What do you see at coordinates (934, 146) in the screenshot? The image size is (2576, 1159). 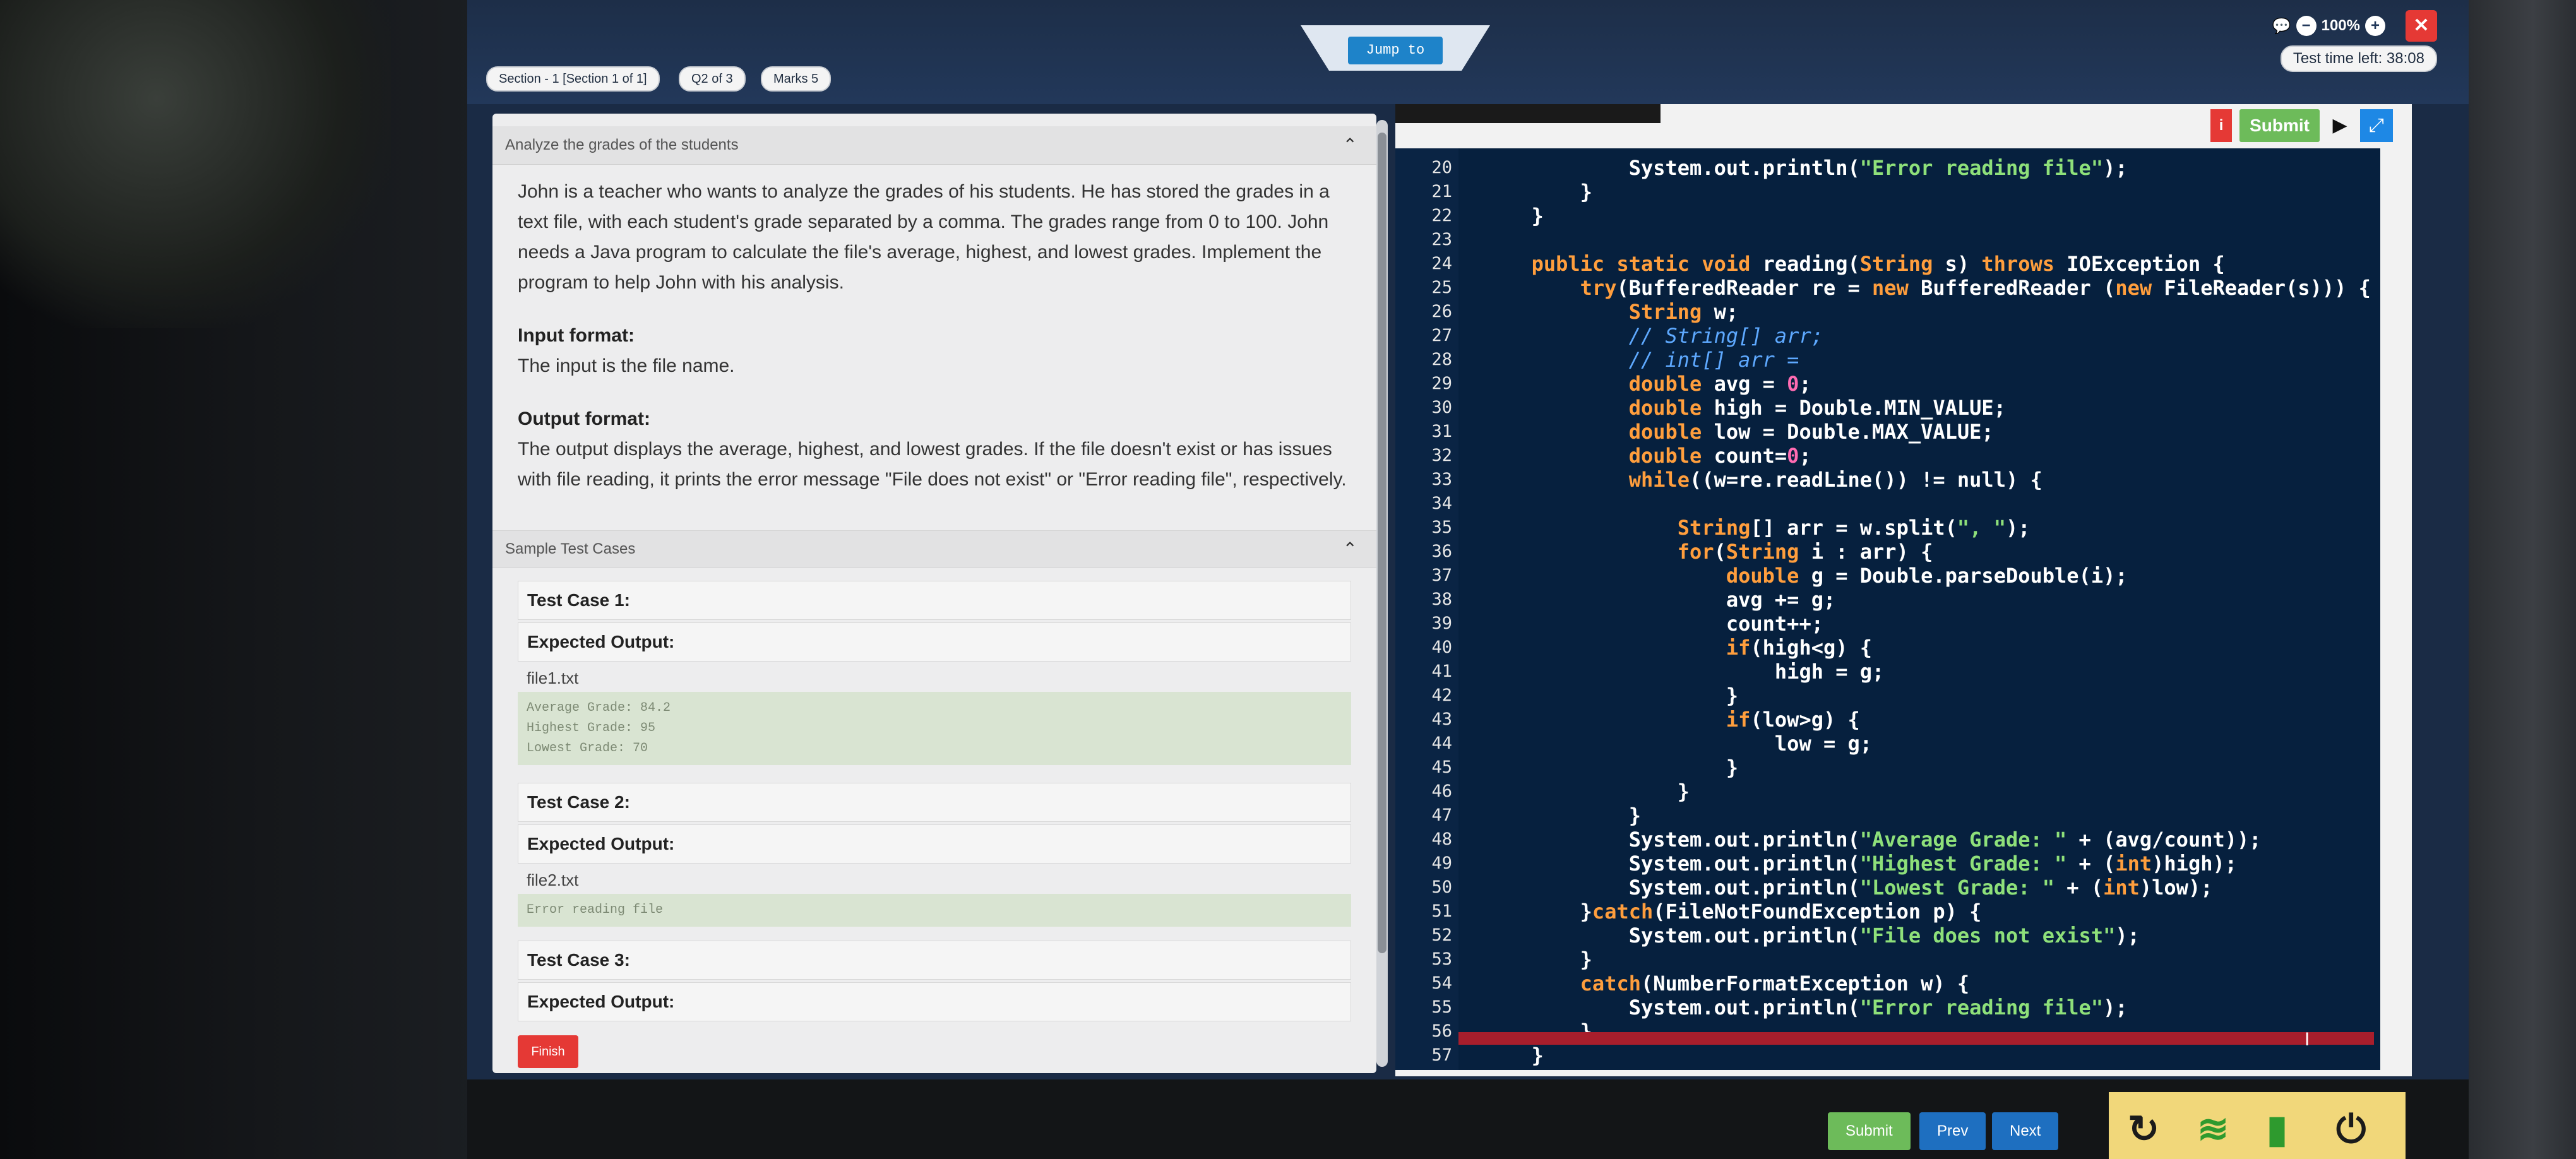 I see `problem-panel-header: Analyze the grades of the students ⌃` at bounding box center [934, 146].